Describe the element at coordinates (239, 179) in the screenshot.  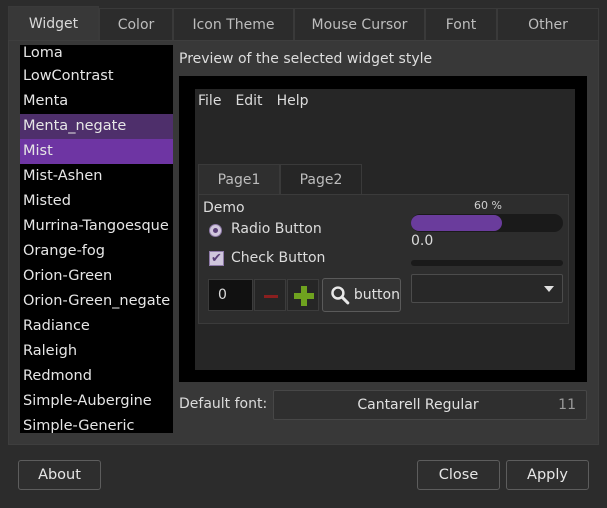
I see `notebook-tab-page1: Page1` at that location.